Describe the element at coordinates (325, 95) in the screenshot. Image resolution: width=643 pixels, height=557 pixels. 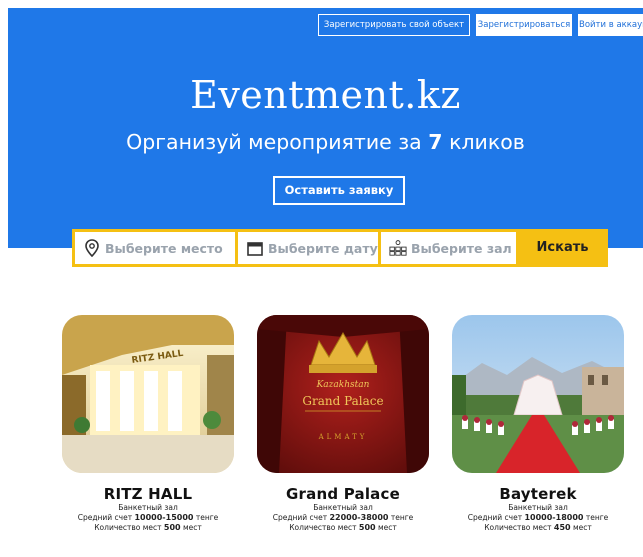
I see `brand-logo: Eventment.kz` at that location.